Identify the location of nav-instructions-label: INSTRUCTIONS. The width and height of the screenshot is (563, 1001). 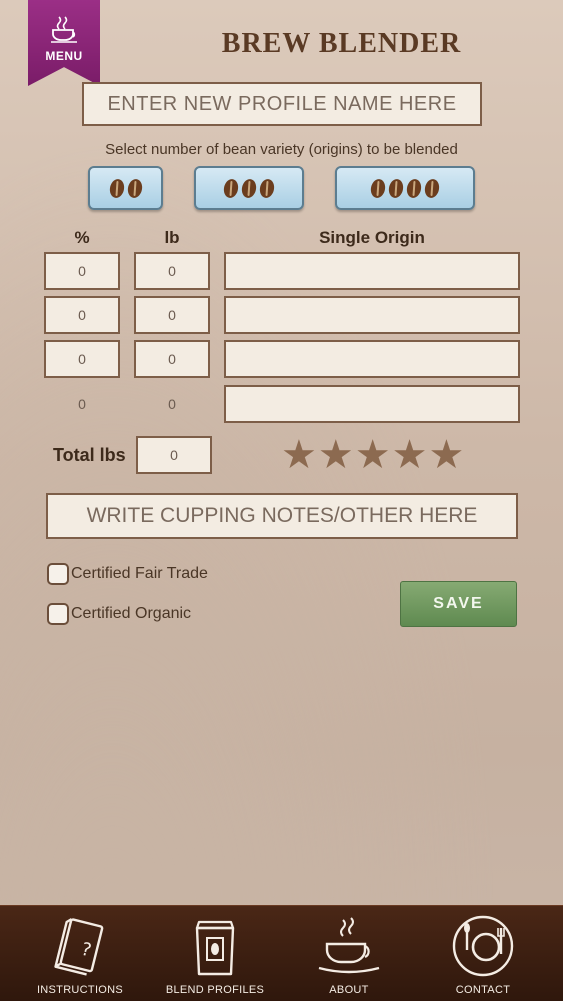
(80, 990).